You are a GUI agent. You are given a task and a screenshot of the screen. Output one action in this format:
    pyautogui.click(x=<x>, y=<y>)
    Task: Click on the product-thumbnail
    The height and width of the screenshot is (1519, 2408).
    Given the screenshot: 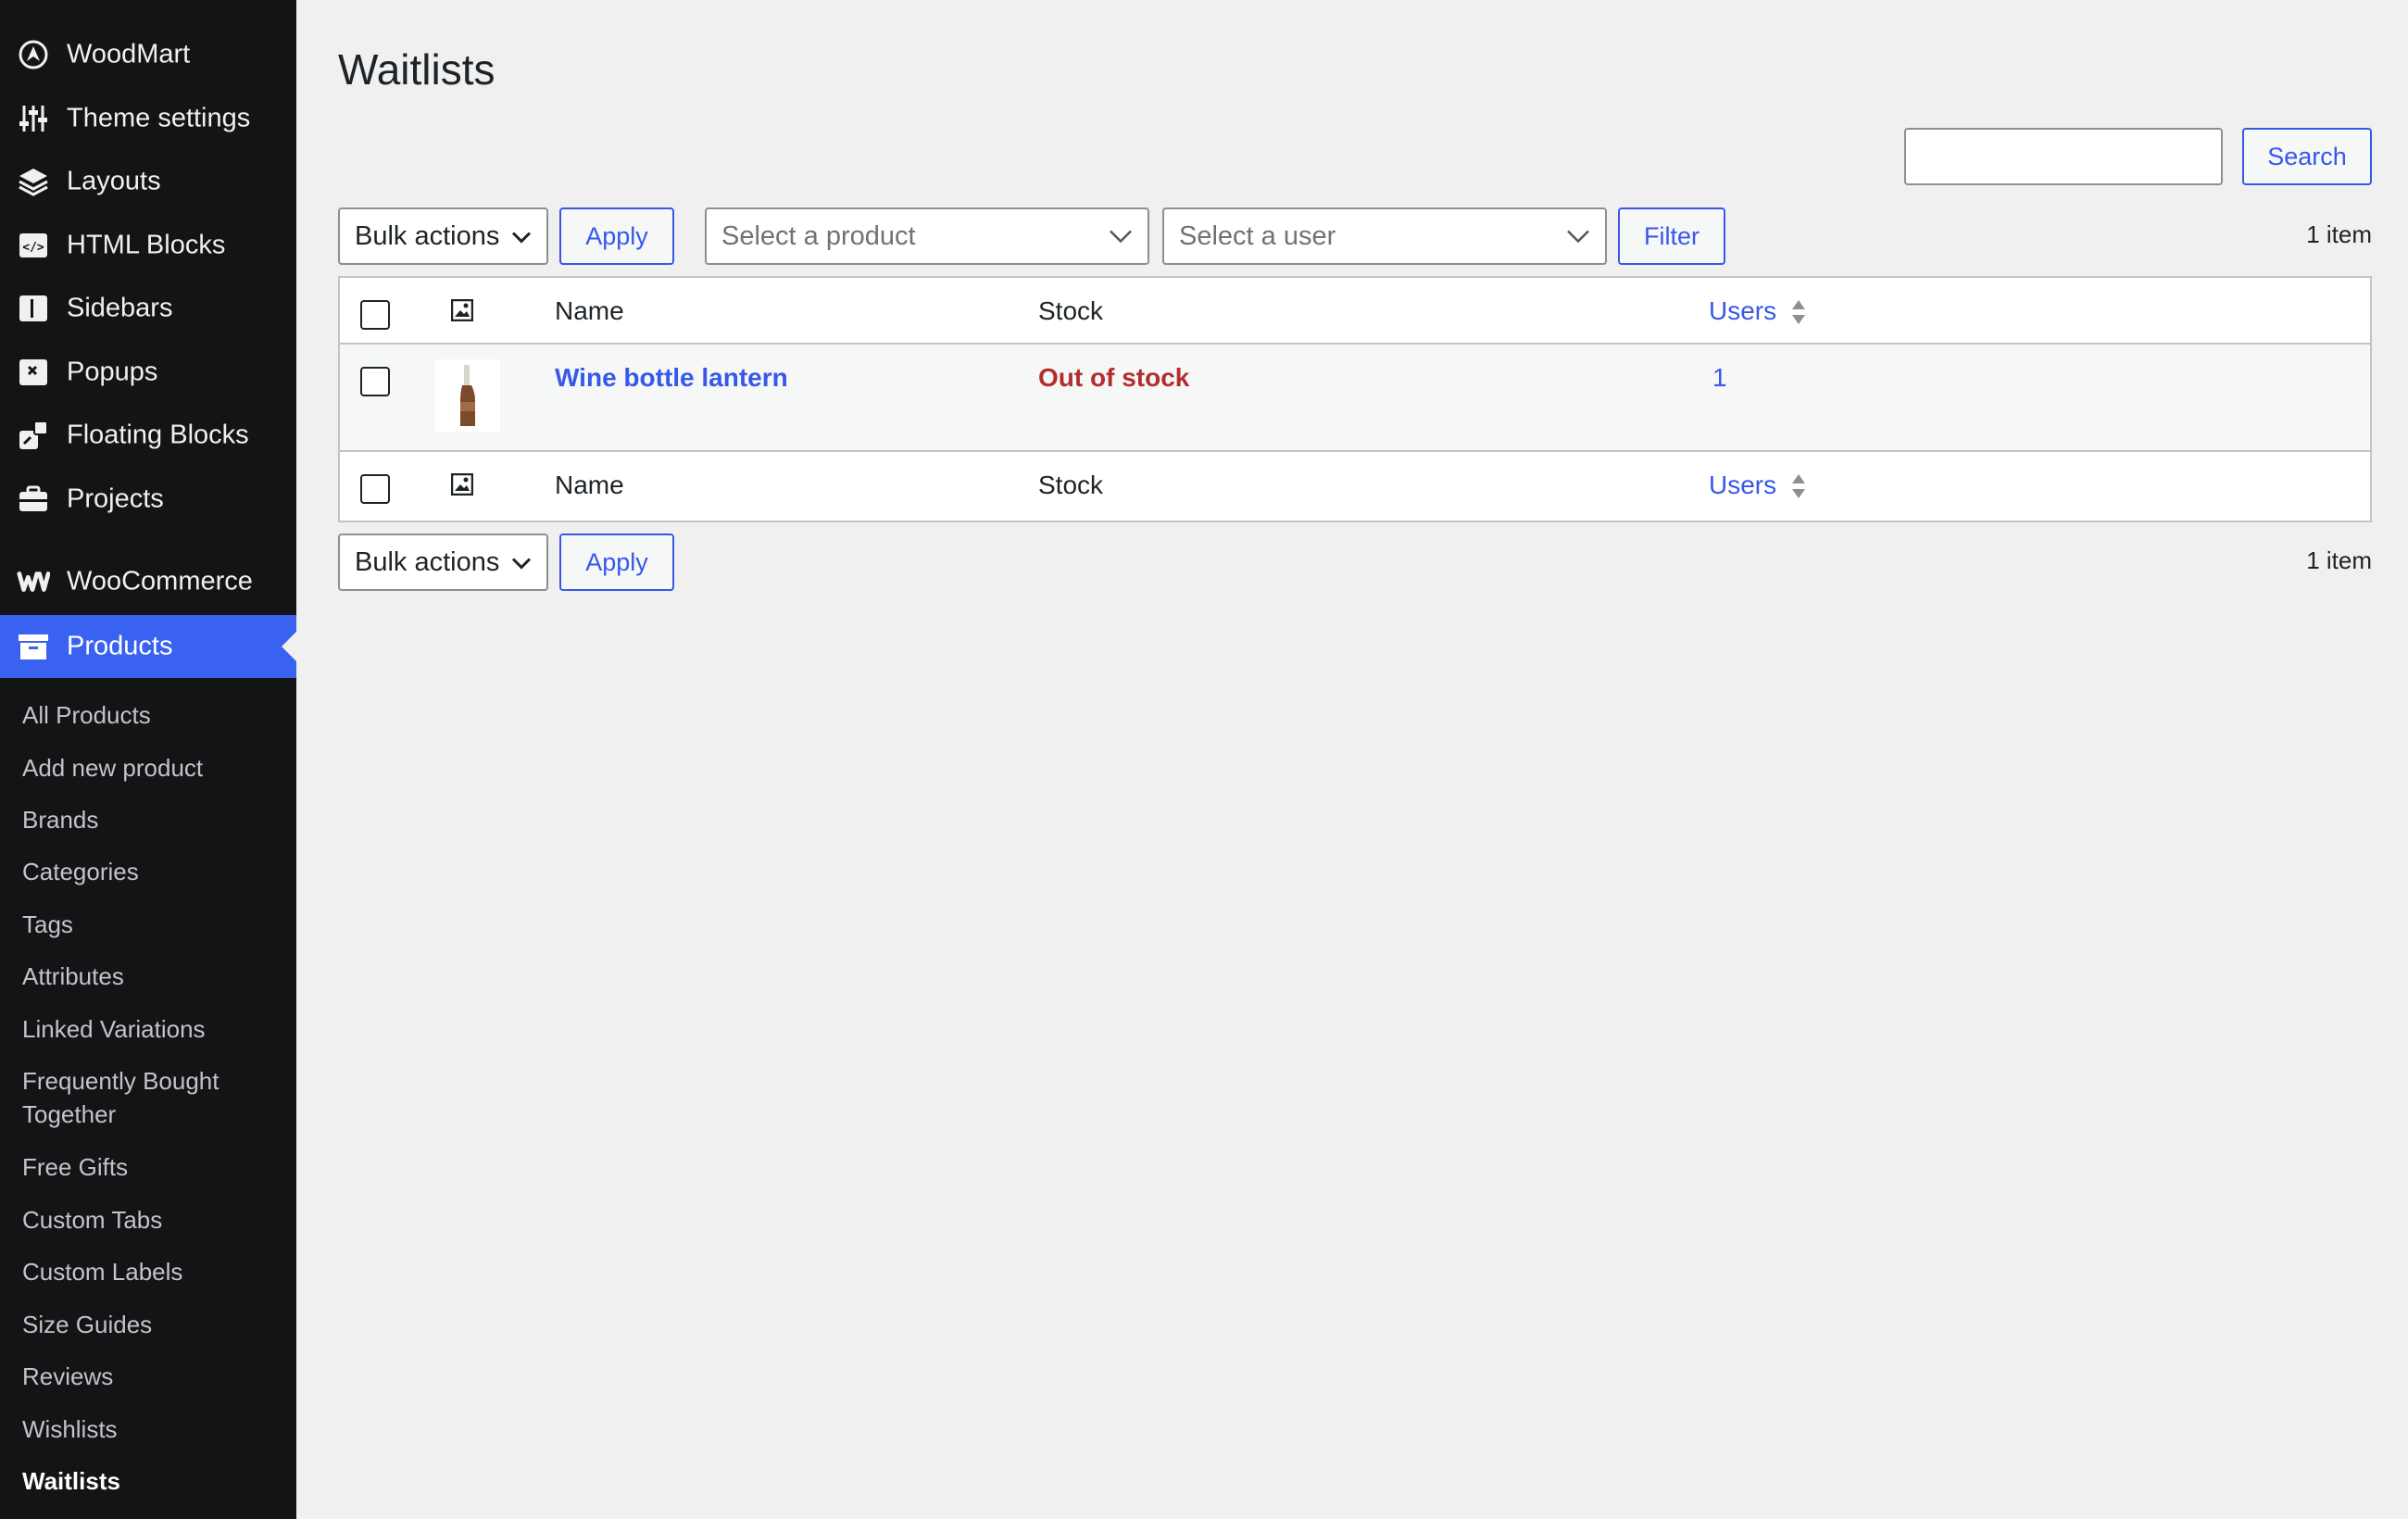 What is the action you would take?
    pyautogui.click(x=467, y=395)
    